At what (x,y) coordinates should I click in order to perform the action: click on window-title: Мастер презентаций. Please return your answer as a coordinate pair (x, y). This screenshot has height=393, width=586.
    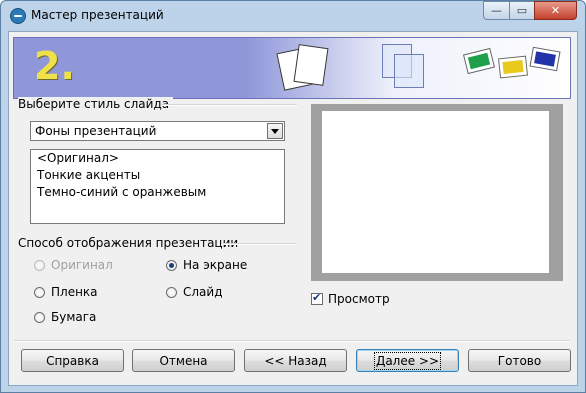
    Looking at the image, I should click on (97, 15).